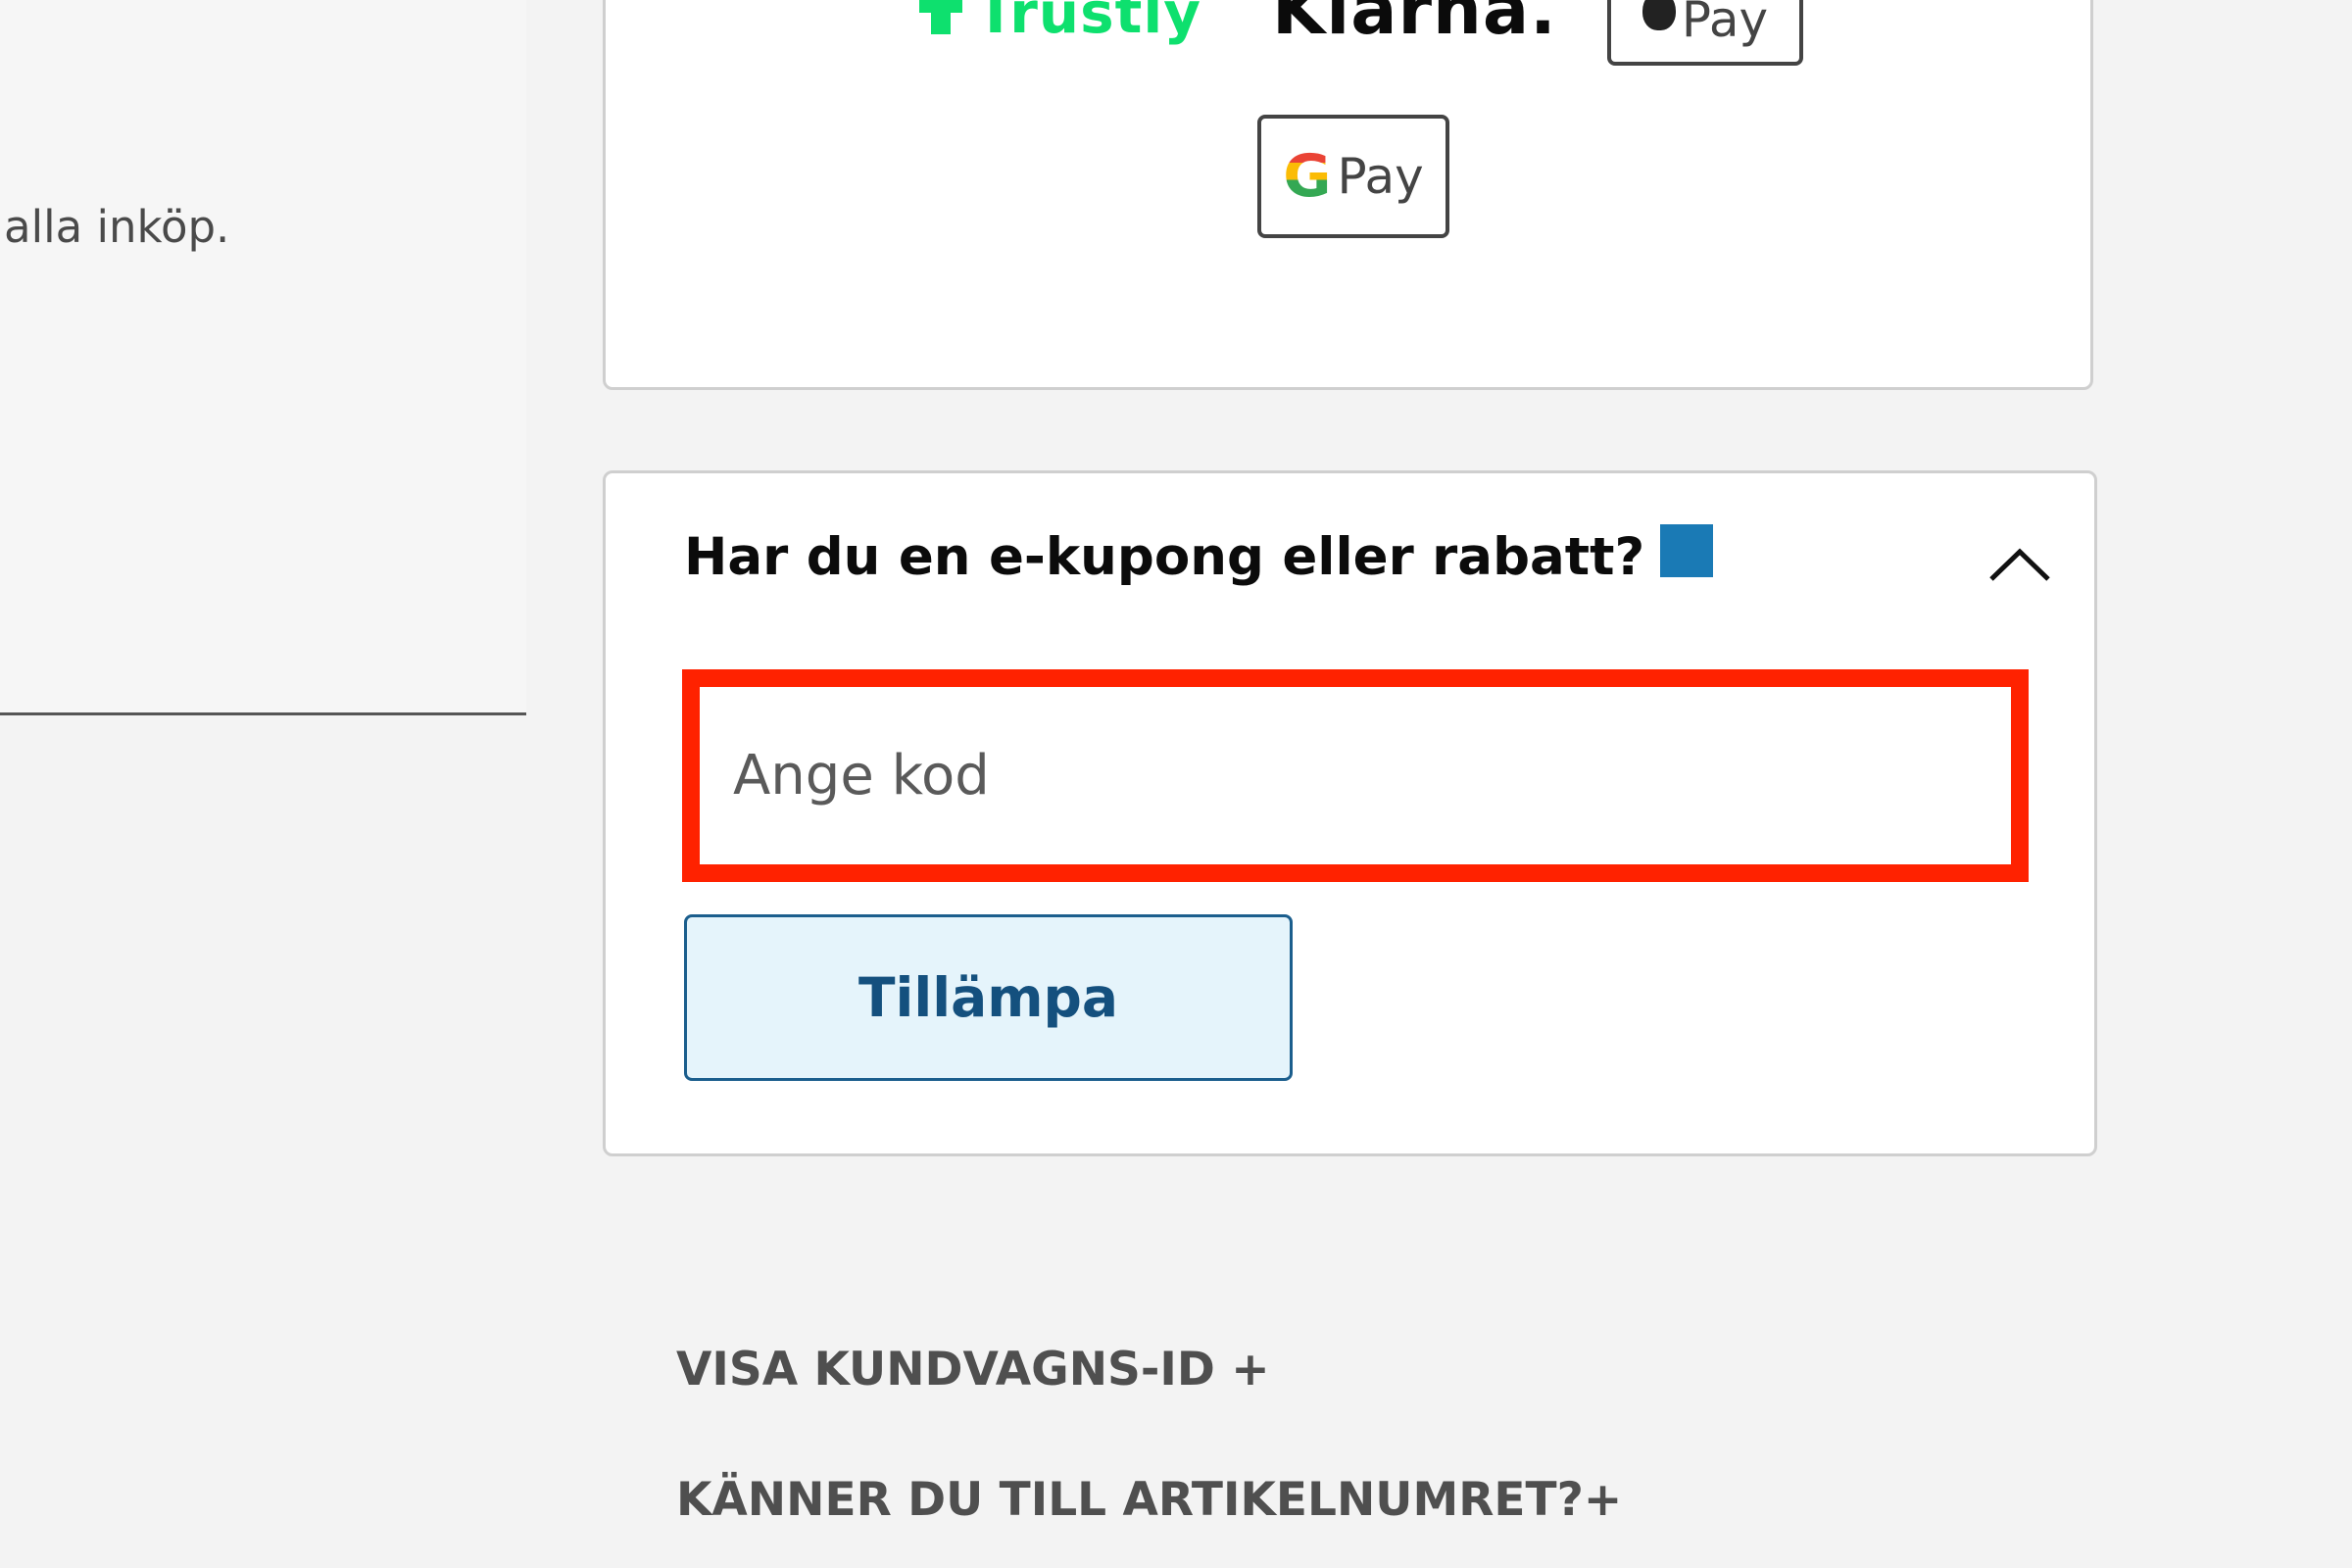 The image size is (2352, 1568). I want to click on collapse-button, so click(2019, 566).